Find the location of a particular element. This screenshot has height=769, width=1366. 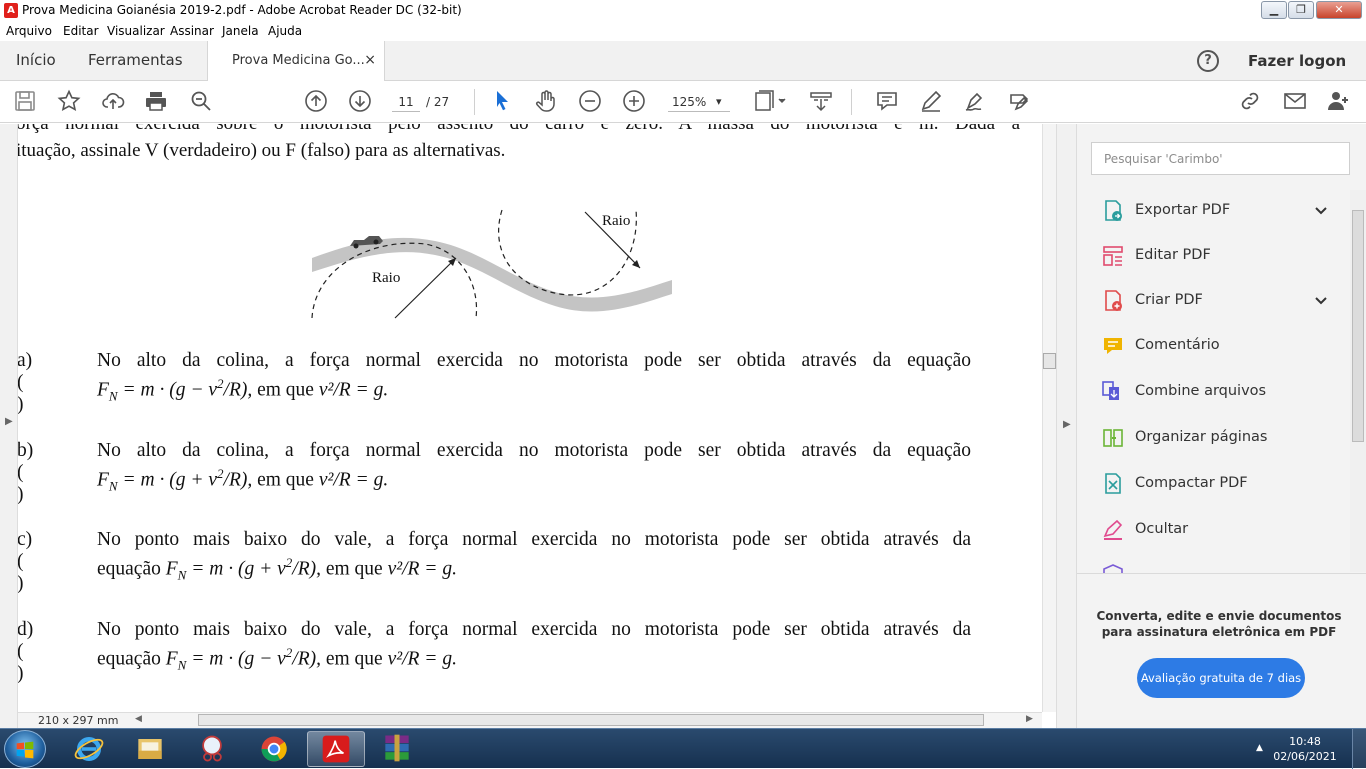

menu-visualizar: Visualizar is located at coordinates (136, 31).